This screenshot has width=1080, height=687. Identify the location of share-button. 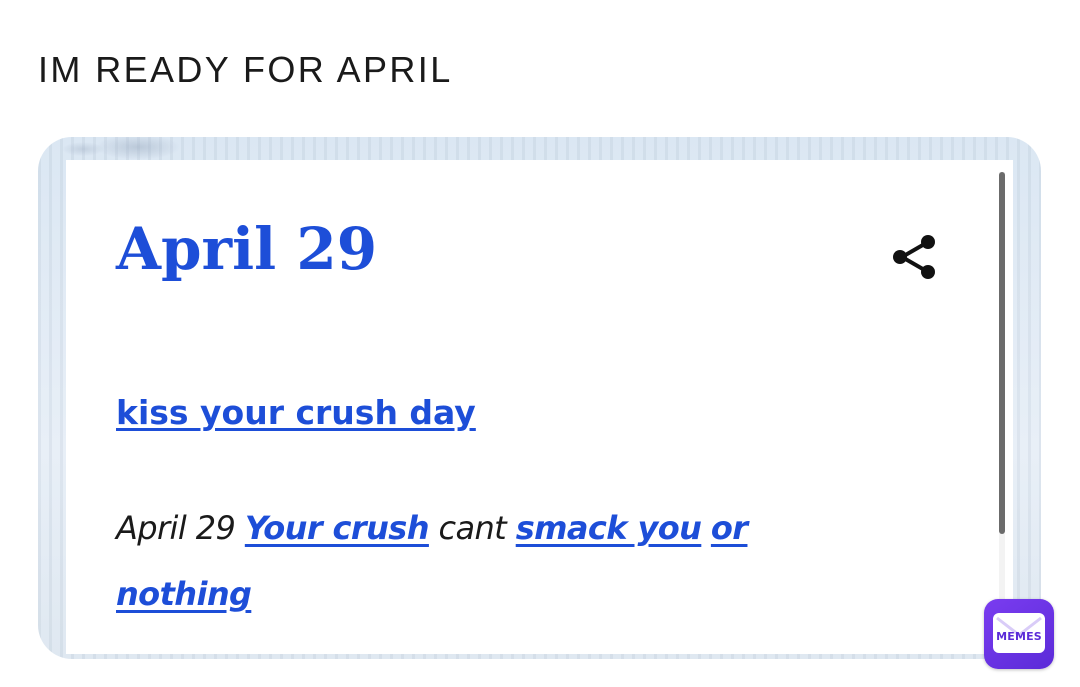
(916, 258).